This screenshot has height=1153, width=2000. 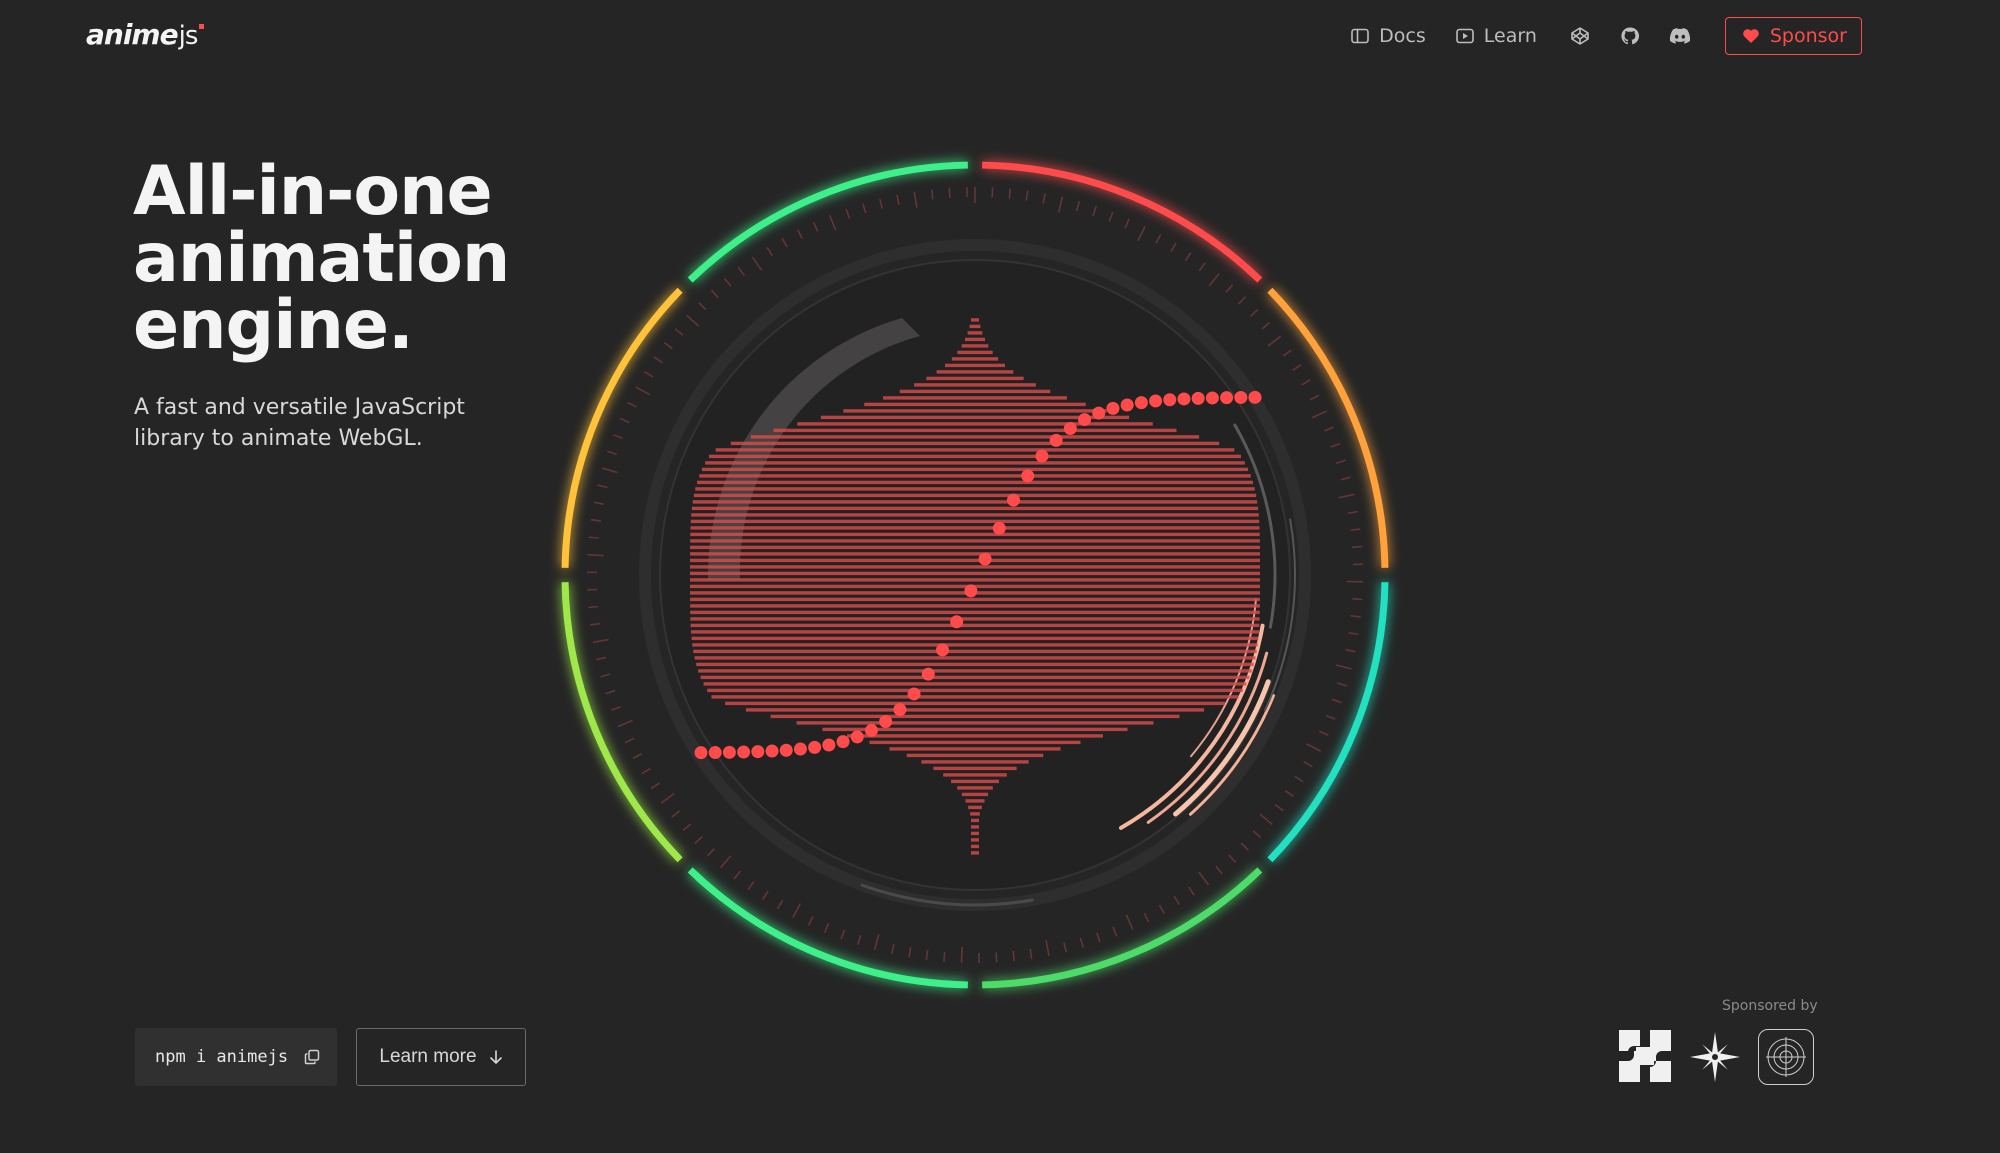 What do you see at coordinates (428, 1056) in the screenshot?
I see `learn-more-label: Learn more` at bounding box center [428, 1056].